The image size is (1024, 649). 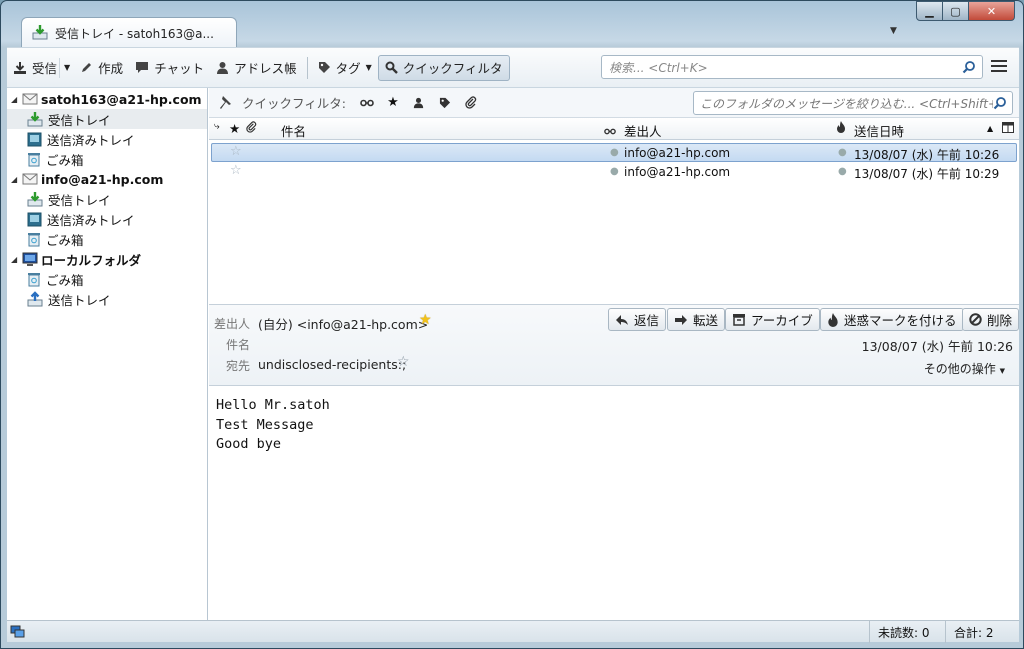 I want to click on quick-filter-label: クイックフィルタ, so click(x=452, y=68).